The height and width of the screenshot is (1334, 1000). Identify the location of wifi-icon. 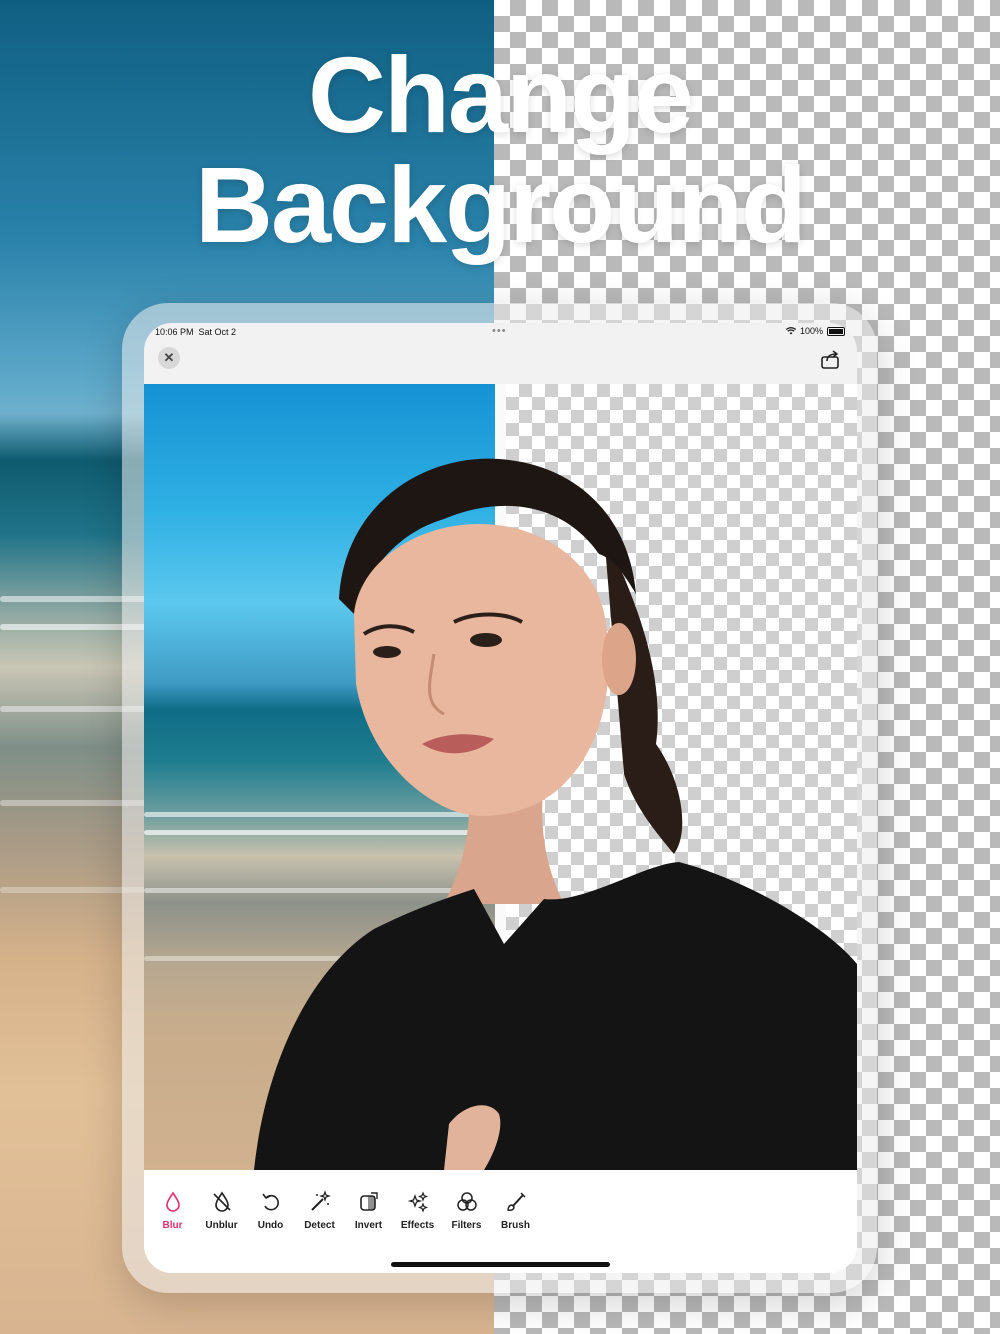
(790, 331).